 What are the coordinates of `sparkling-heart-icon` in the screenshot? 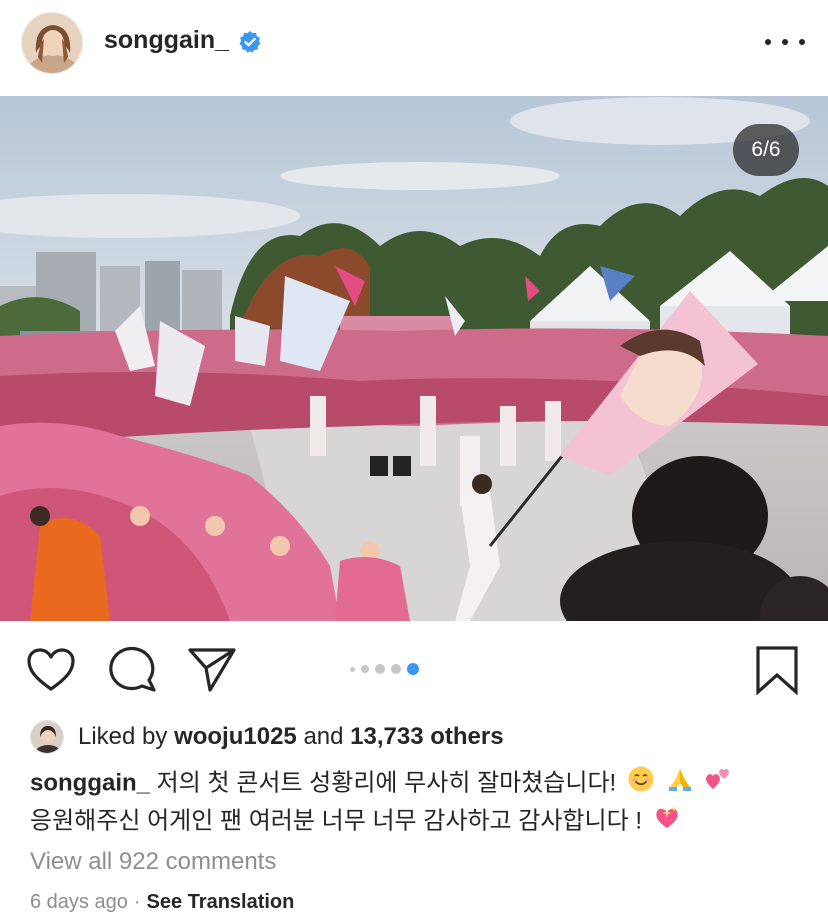 It's located at (667, 822).